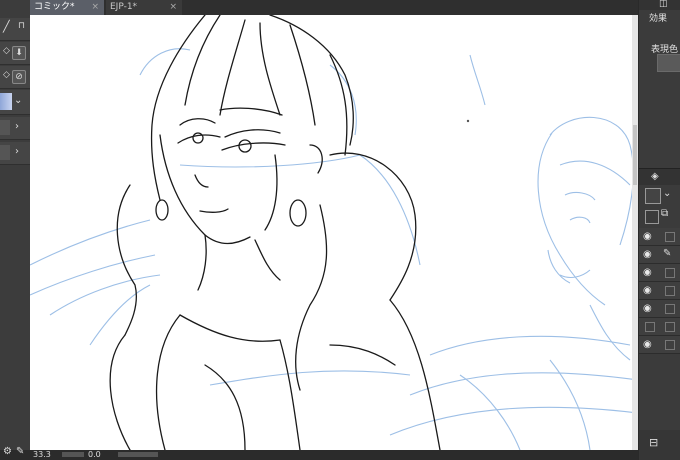 The height and width of the screenshot is (460, 680). What do you see at coordinates (73, 454) in the screenshot?
I see `zoom-slider` at bounding box center [73, 454].